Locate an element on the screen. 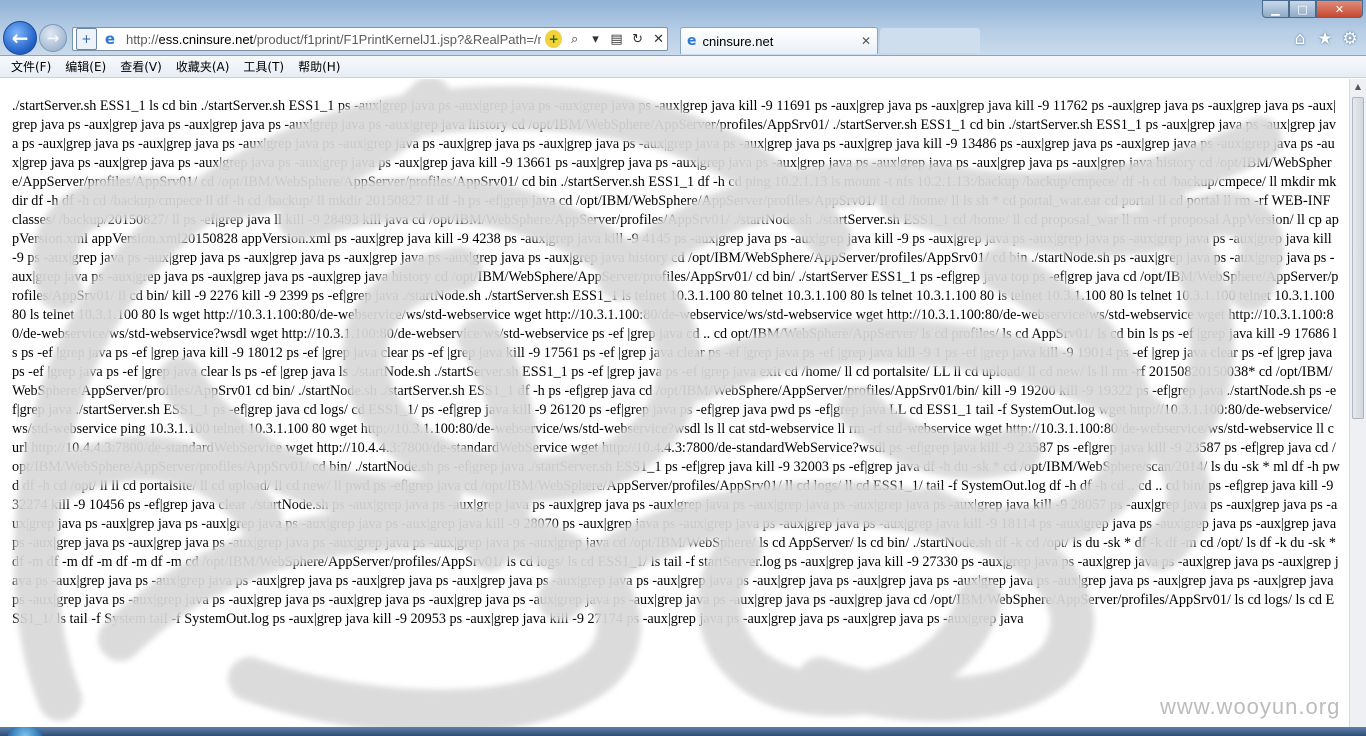 The image size is (1366, 736). menu-tools: 工具(T) is located at coordinates (263, 66).